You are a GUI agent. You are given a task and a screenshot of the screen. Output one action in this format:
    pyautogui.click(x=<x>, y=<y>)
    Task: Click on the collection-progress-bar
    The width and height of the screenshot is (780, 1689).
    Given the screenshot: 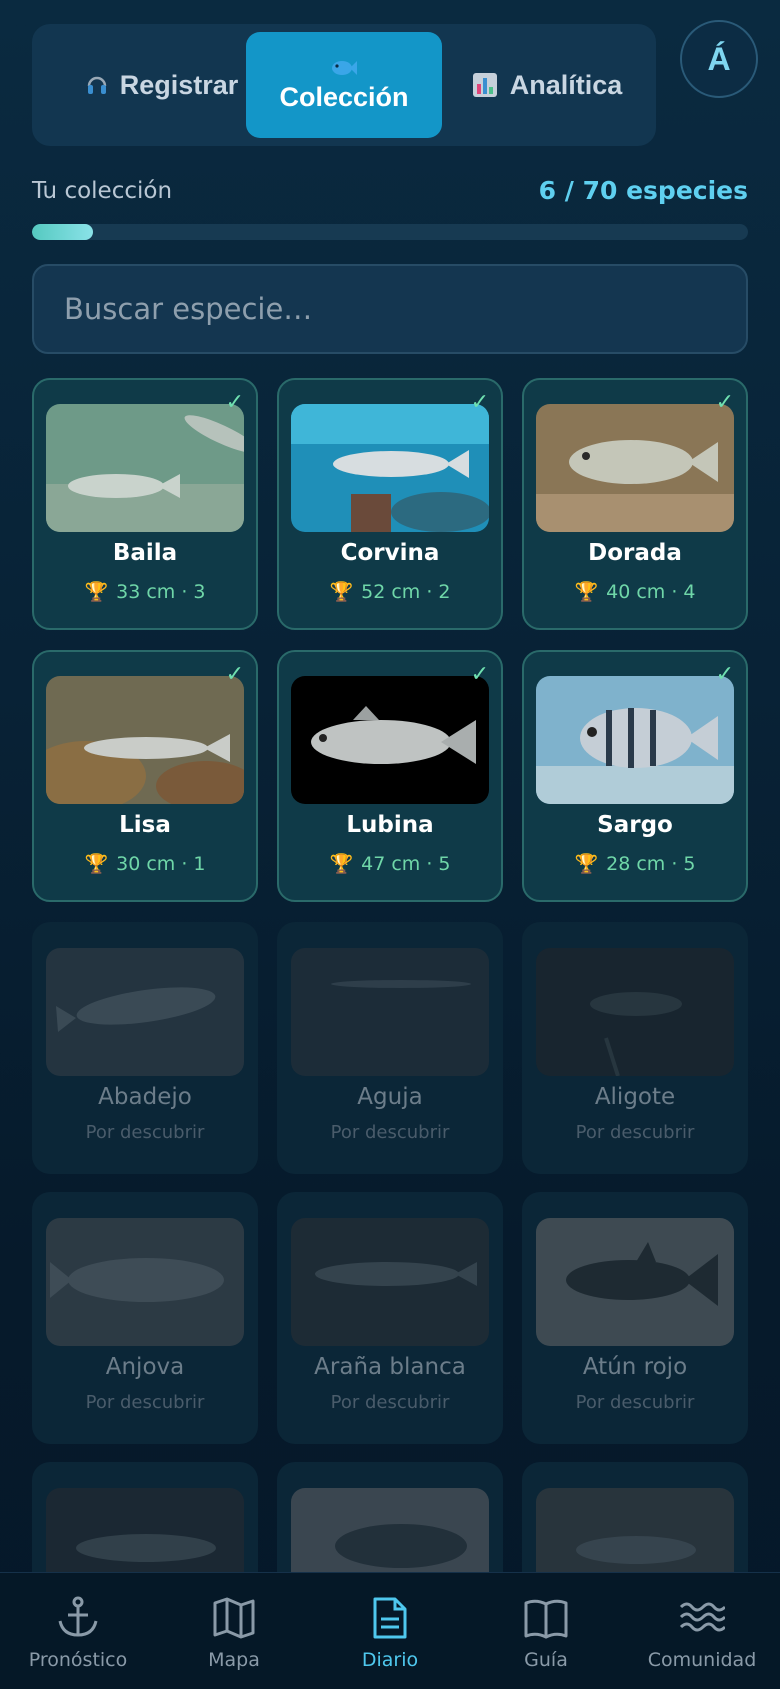 What is the action you would take?
    pyautogui.click(x=390, y=232)
    